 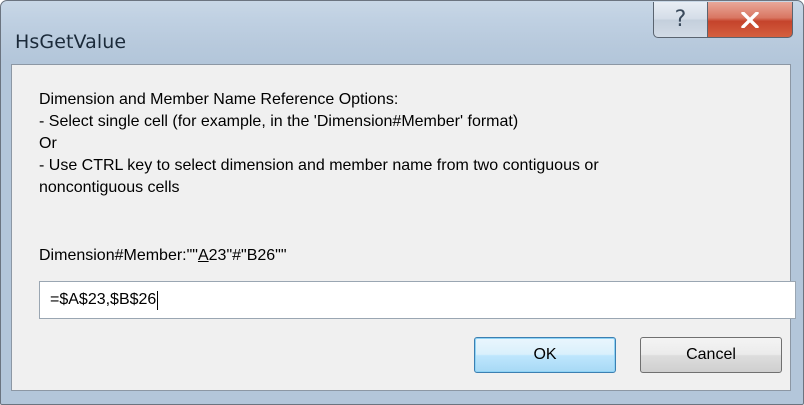 What do you see at coordinates (48, 143) in the screenshot?
I see `description-line: Or` at bounding box center [48, 143].